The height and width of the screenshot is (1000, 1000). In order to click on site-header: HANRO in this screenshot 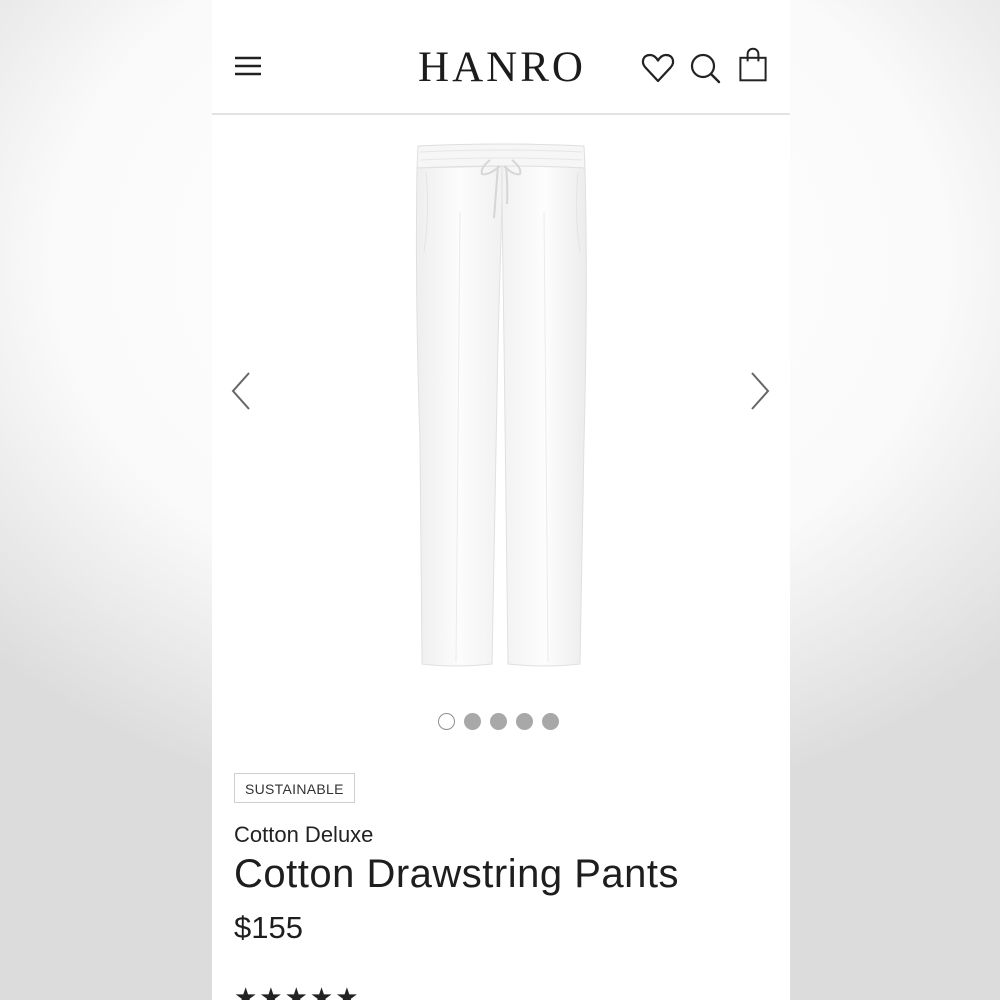, I will do `click(501, 57)`.